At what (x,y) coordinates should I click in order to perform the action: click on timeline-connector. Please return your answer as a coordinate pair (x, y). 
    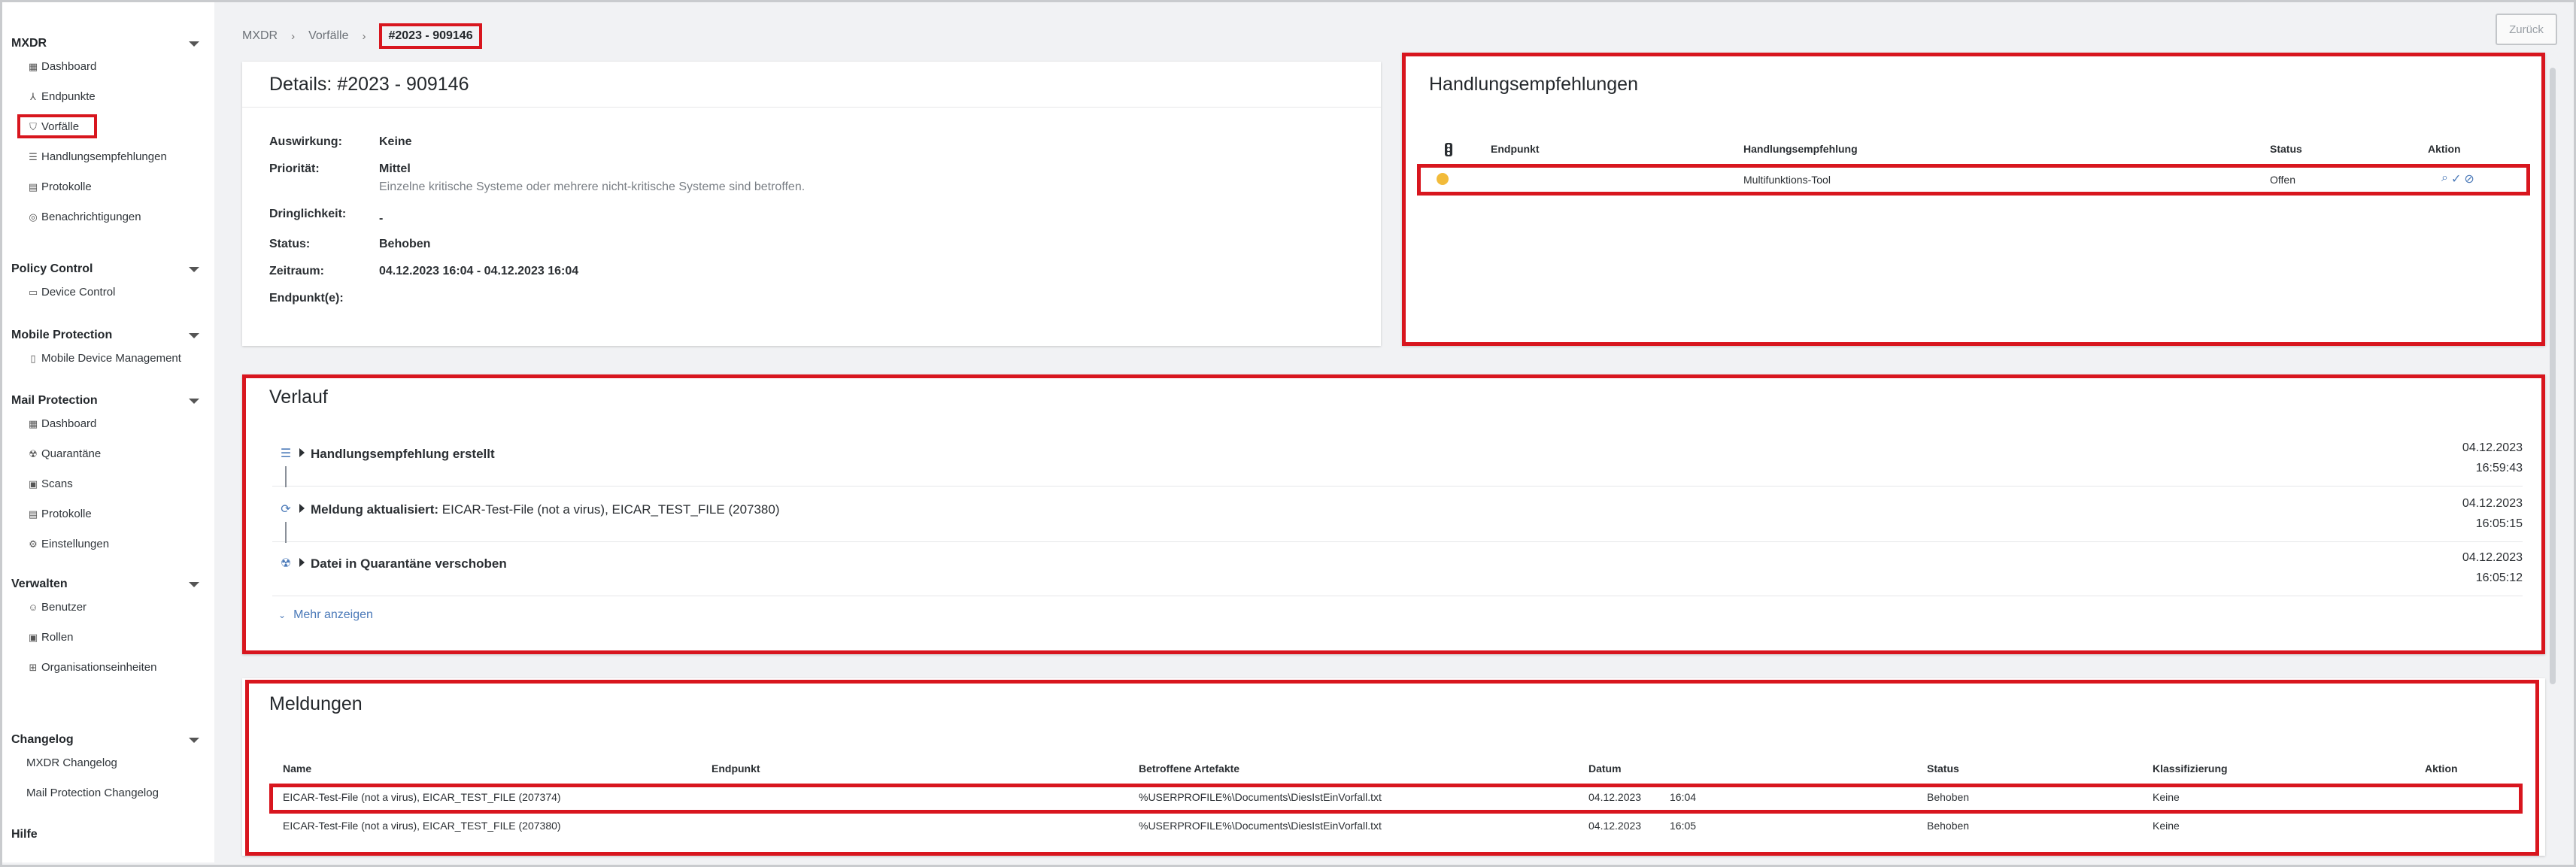
    Looking at the image, I should click on (286, 533).